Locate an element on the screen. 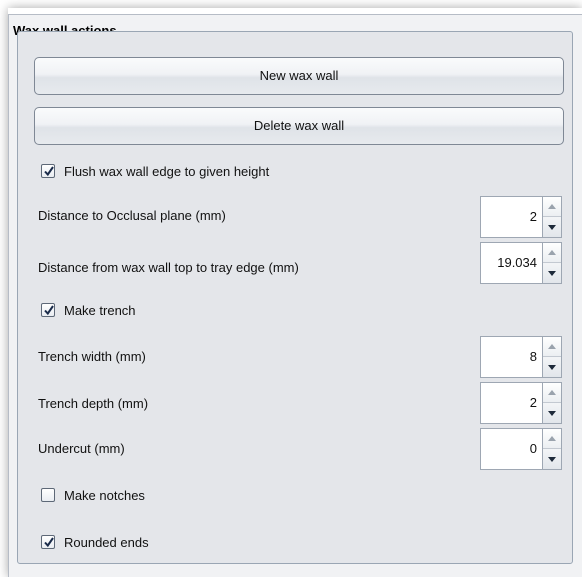 This screenshot has height=577, width=582. rounded-ends-option: Rounded ends is located at coordinates (95, 542).